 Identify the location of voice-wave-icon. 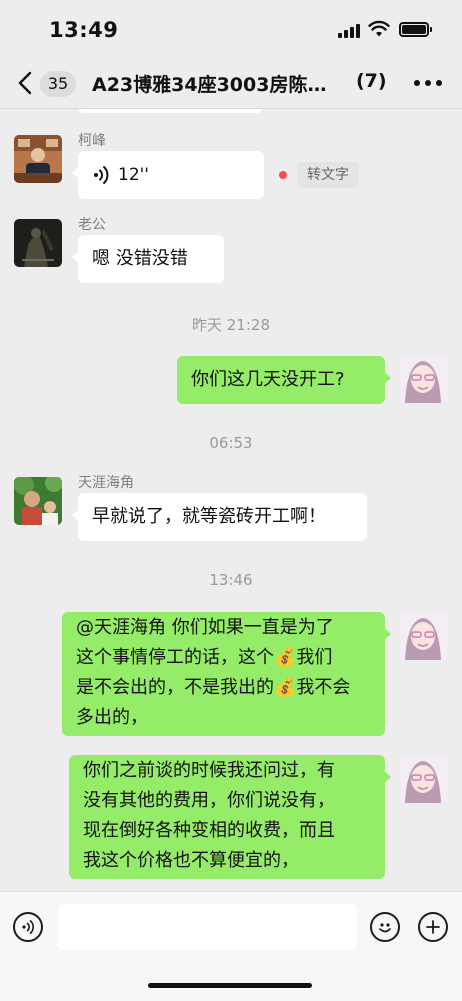
(101, 175).